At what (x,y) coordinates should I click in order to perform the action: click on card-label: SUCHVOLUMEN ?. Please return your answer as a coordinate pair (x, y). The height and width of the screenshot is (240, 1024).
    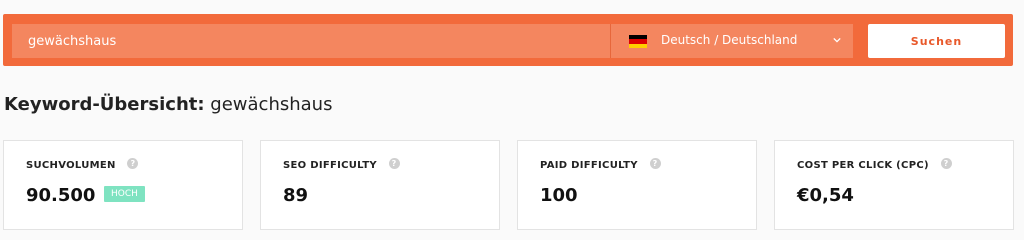
    Looking at the image, I should click on (82, 164).